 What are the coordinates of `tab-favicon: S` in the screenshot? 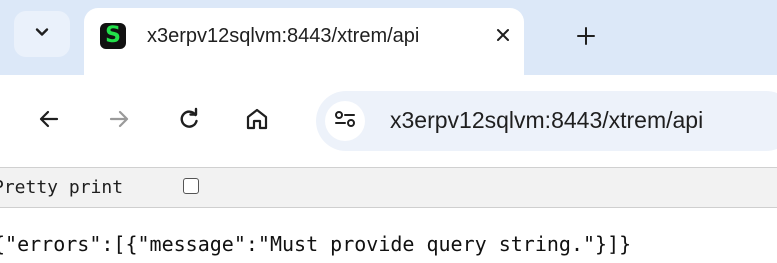 It's located at (113, 36).